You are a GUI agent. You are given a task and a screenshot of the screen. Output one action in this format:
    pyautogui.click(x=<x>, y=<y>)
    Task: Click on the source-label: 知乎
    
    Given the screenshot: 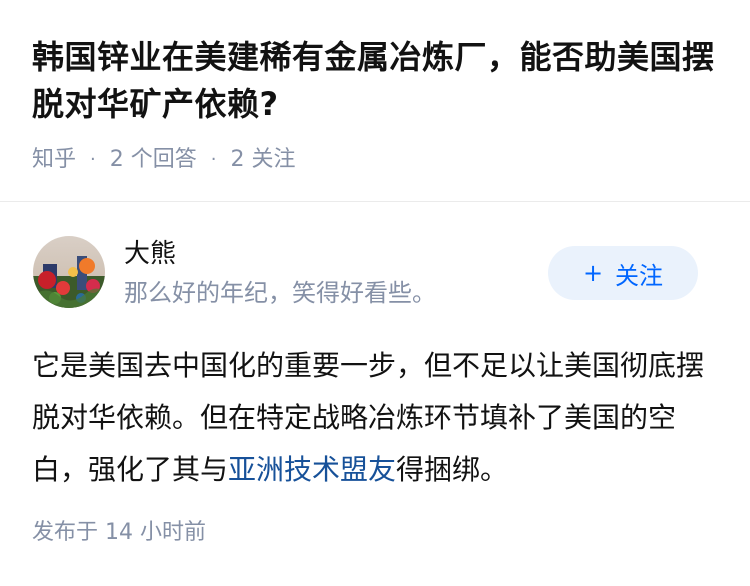 What is the action you would take?
    pyautogui.click(x=54, y=160)
    